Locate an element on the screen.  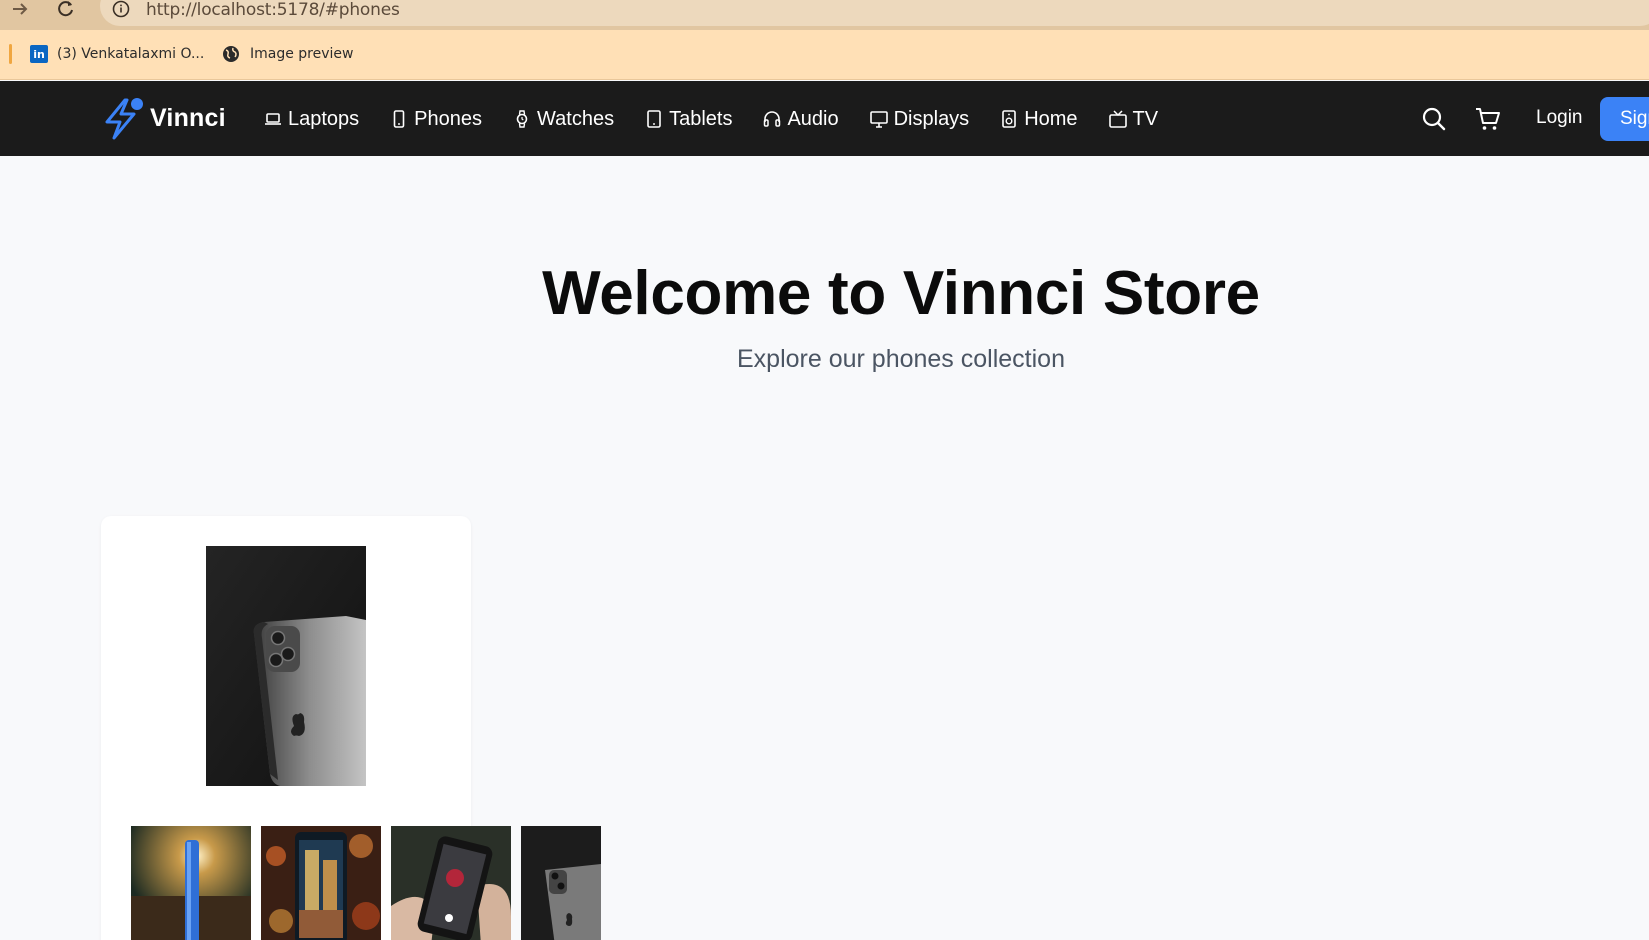
browser-address-bar: http://localhost:5178/#phones is located at coordinates (824, 15).